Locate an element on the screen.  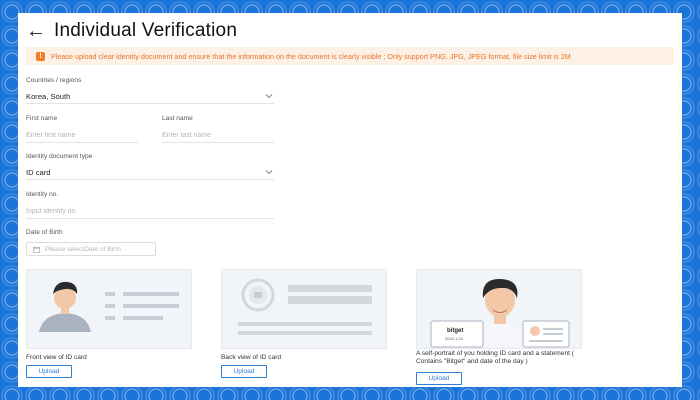
dob-placeholder: Please selectDate of Birth is located at coordinates (83, 249).